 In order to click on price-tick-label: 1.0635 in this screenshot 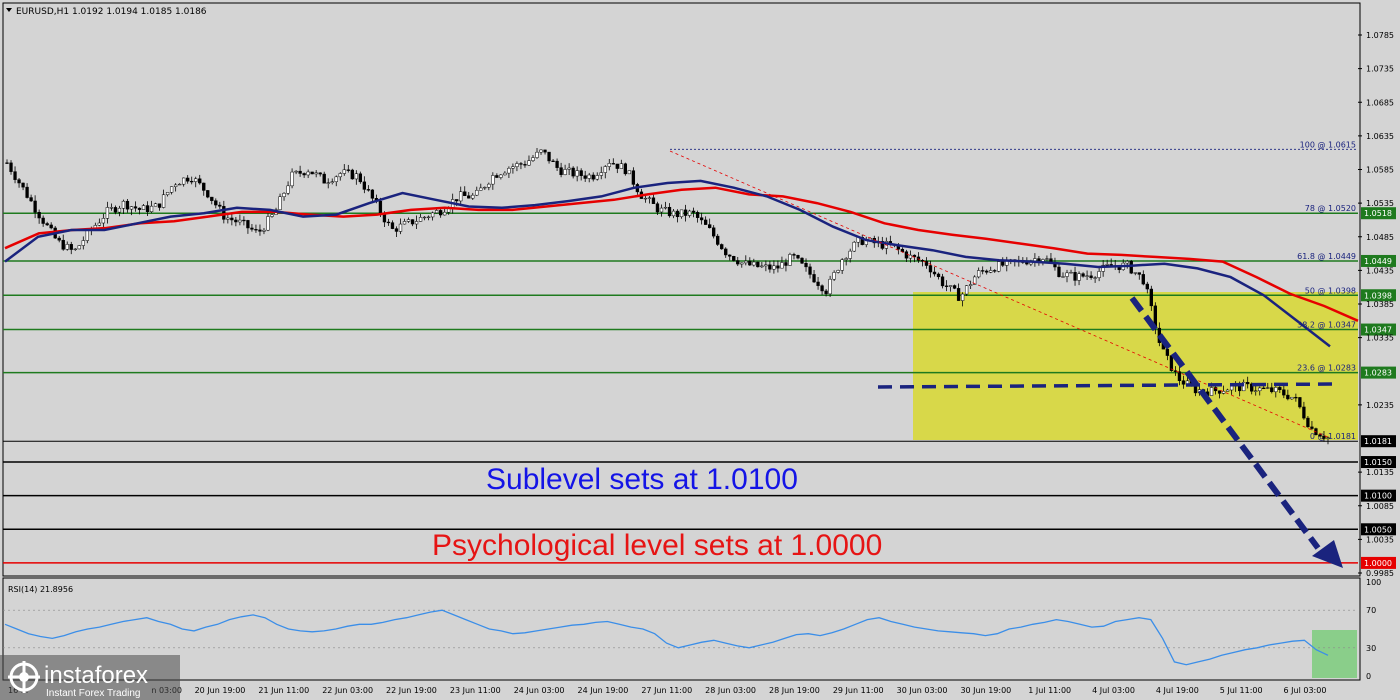, I will do `click(1380, 136)`.